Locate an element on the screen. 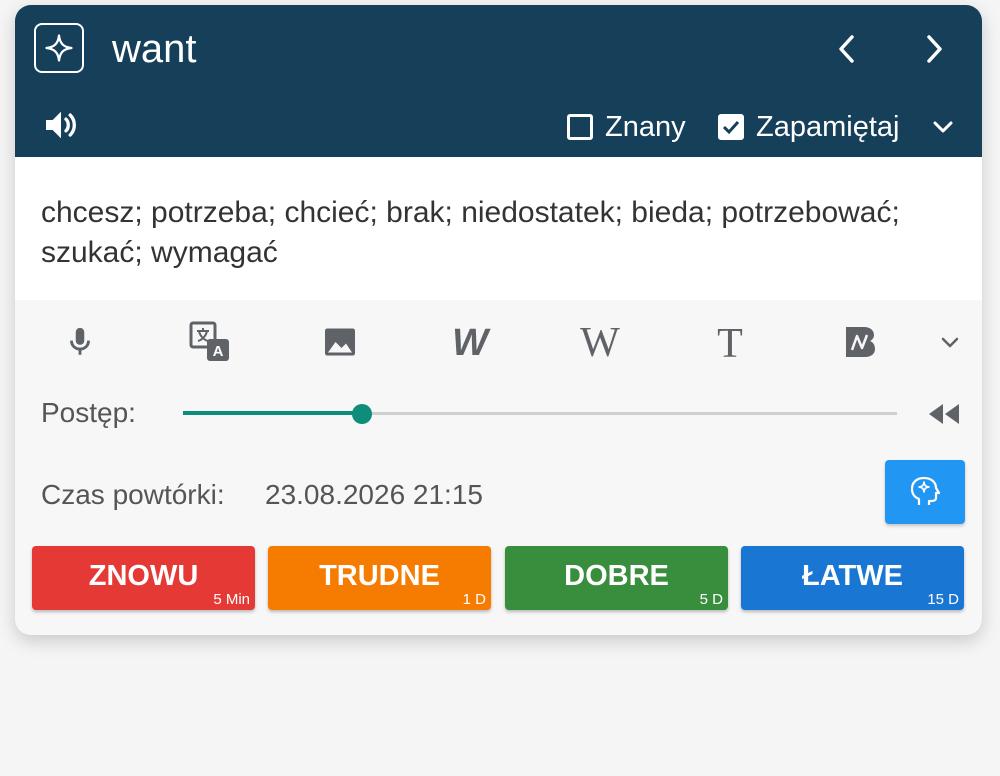 The width and height of the screenshot is (1000, 776). text-button: T is located at coordinates (730, 342).